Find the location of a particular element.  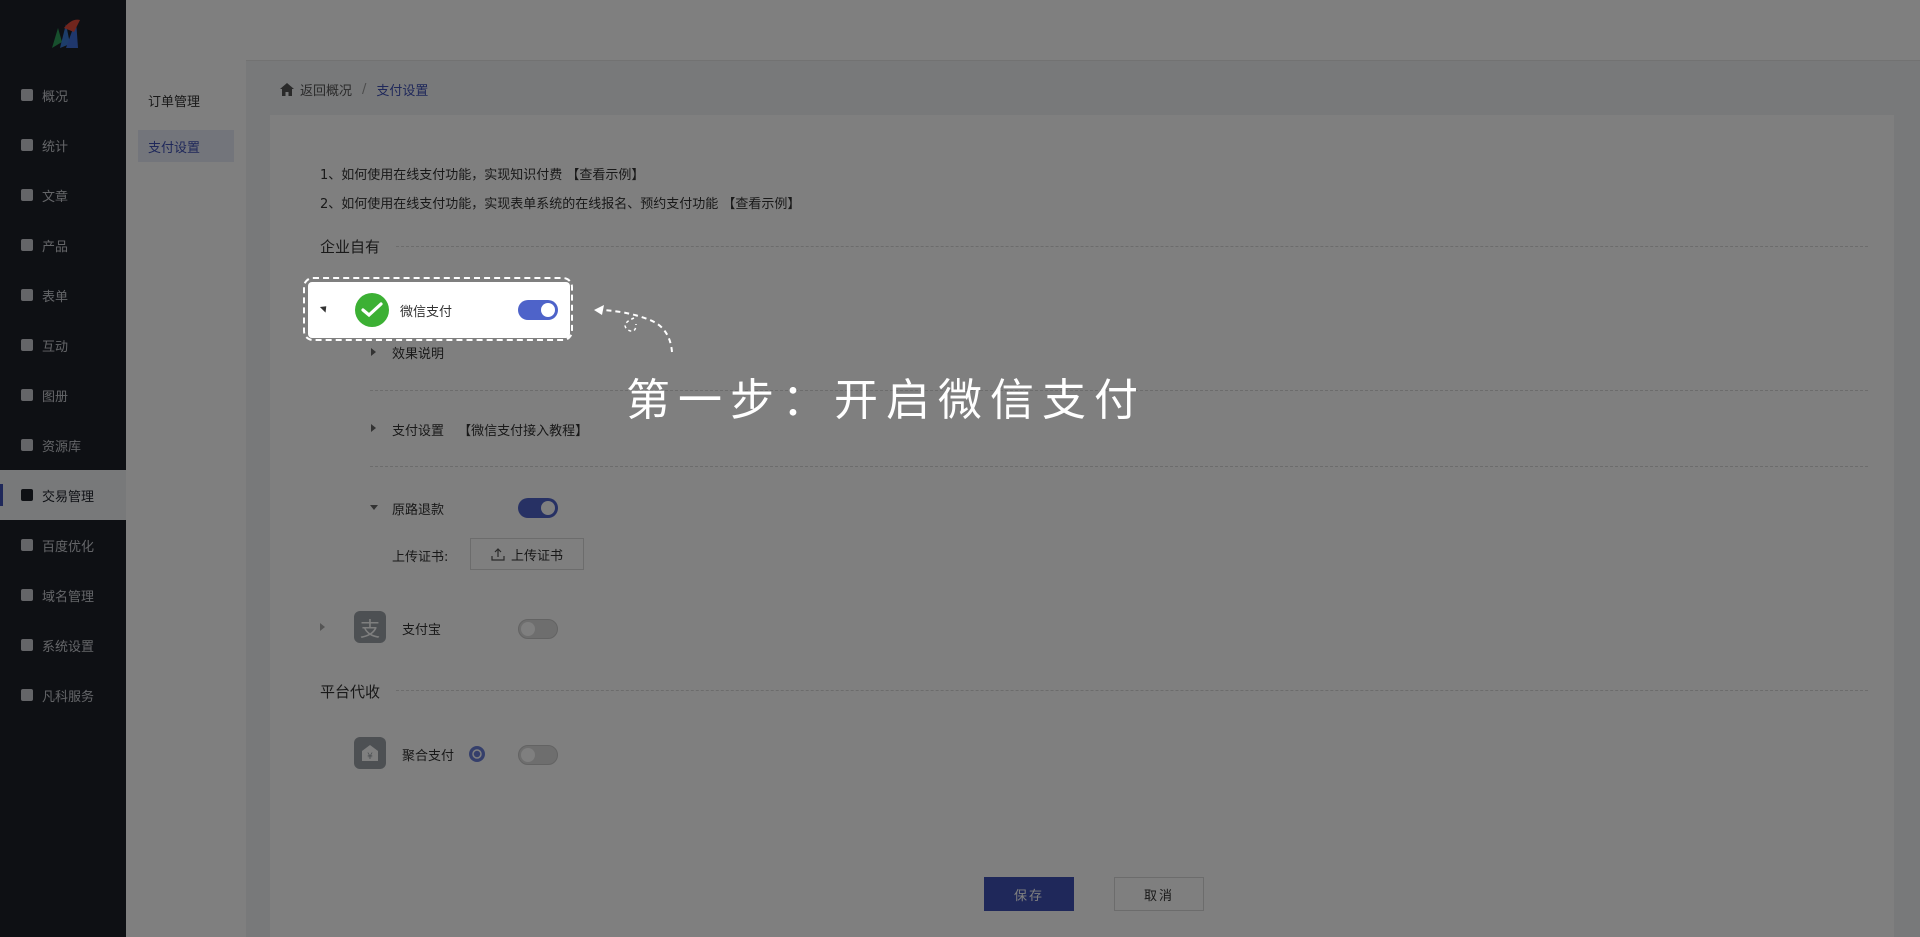

domain-icon is located at coordinates (27, 595).